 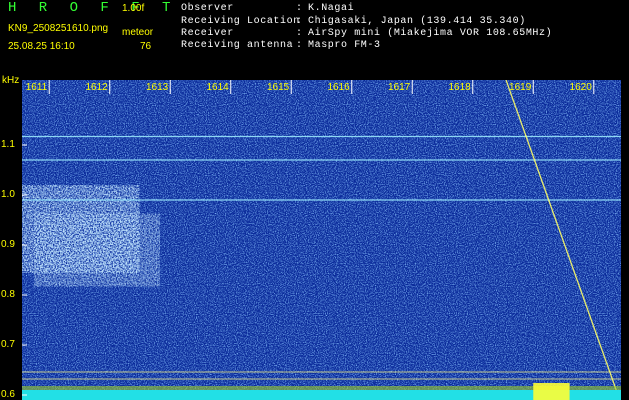 I want to click on app-title: H R O F F T, so click(x=93, y=8).